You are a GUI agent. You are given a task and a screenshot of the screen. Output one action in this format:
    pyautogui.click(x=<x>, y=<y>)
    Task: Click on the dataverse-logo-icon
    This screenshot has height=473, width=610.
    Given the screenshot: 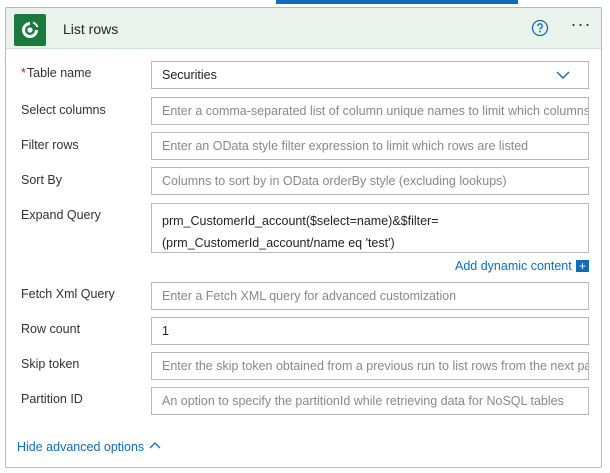 What is the action you would take?
    pyautogui.click(x=30, y=30)
    